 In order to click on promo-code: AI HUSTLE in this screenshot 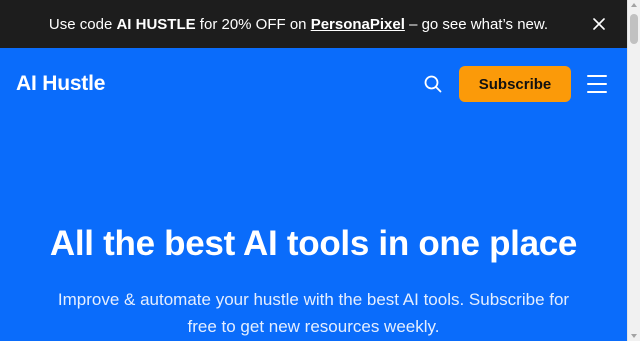, I will do `click(156, 24)`.